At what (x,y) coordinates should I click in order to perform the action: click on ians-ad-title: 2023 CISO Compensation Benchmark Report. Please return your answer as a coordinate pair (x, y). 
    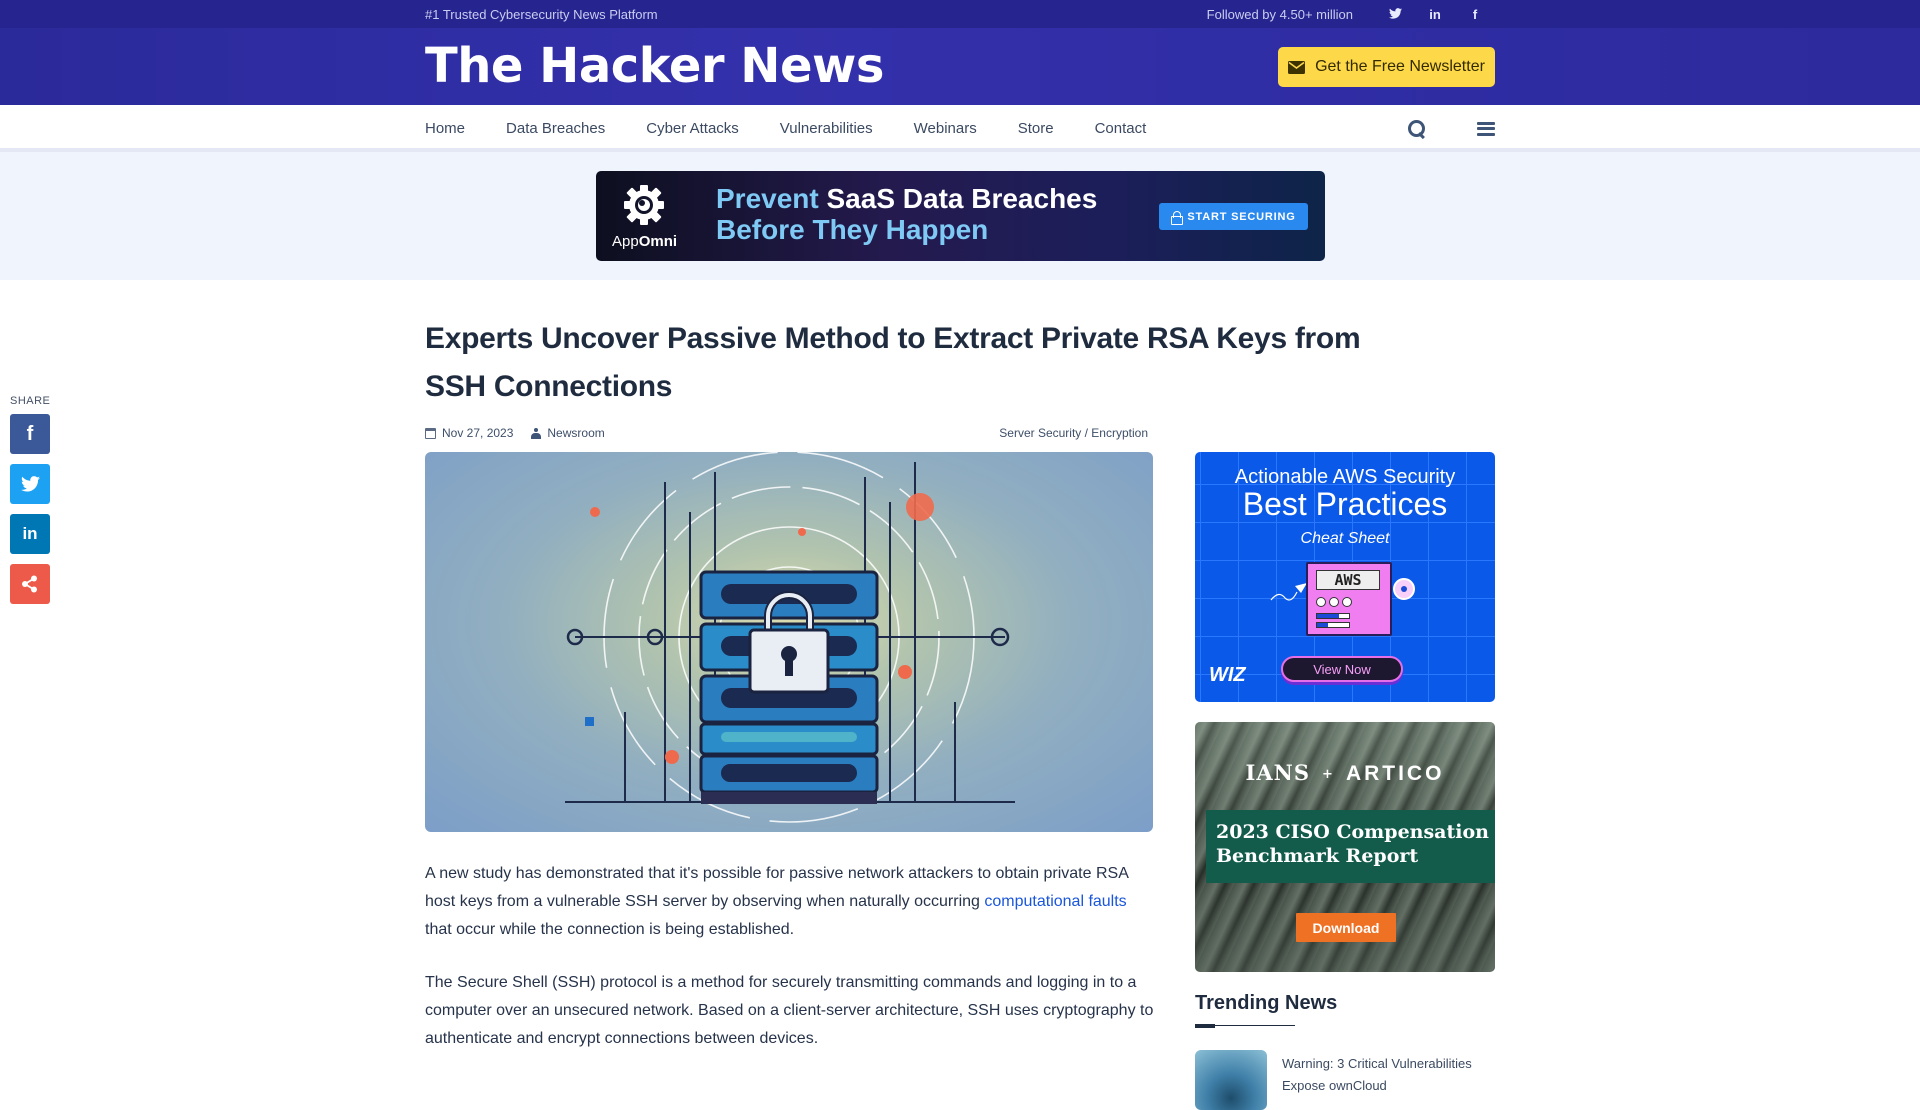
    Looking at the image, I should click on (1352, 844).